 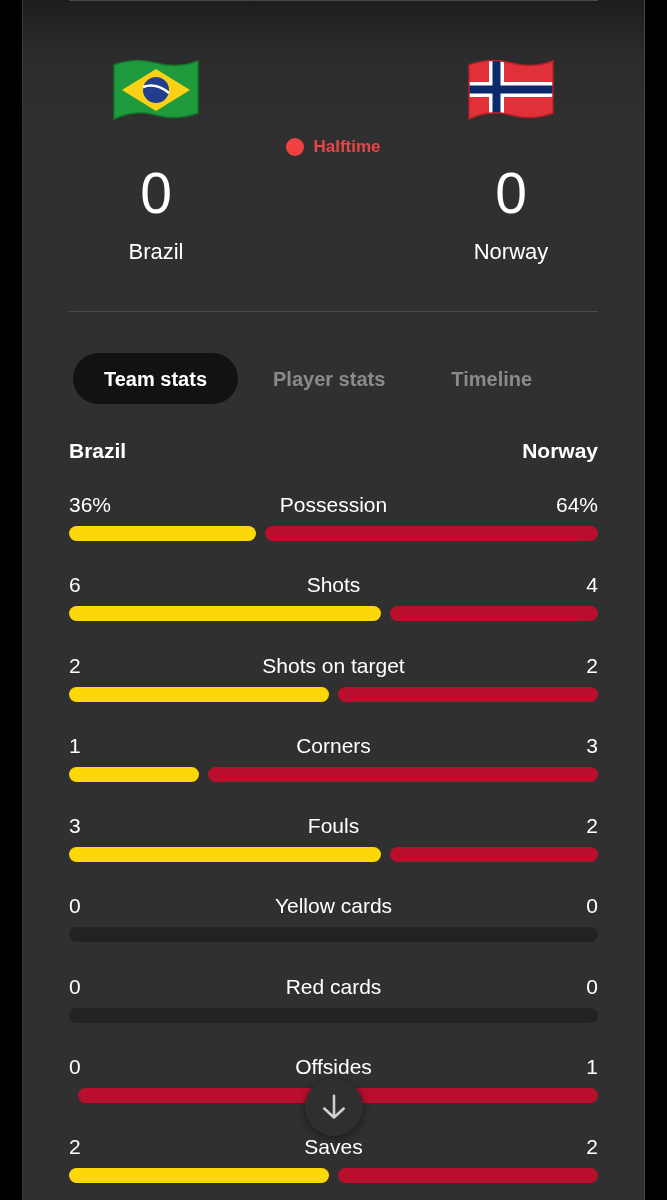 What do you see at coordinates (329, 378) in the screenshot?
I see `stats-tab: Player stats` at bounding box center [329, 378].